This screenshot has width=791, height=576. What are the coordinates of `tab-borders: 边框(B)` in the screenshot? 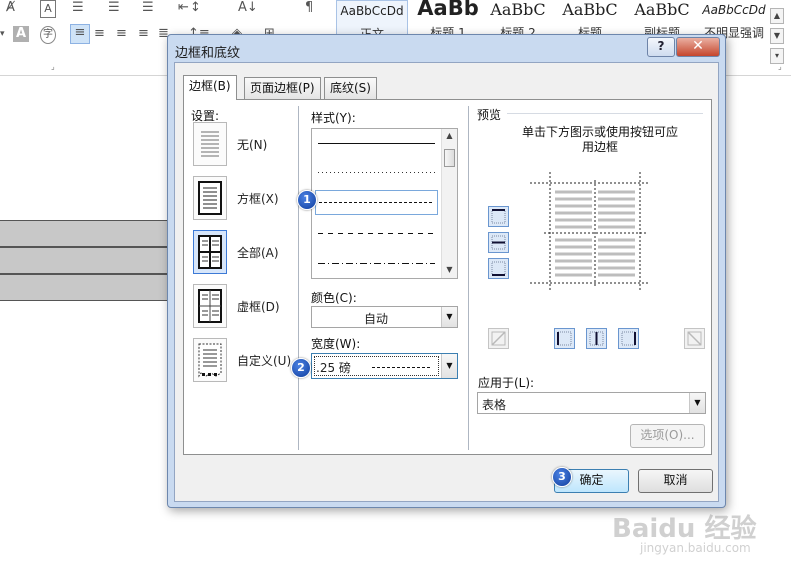 It's located at (210, 87).